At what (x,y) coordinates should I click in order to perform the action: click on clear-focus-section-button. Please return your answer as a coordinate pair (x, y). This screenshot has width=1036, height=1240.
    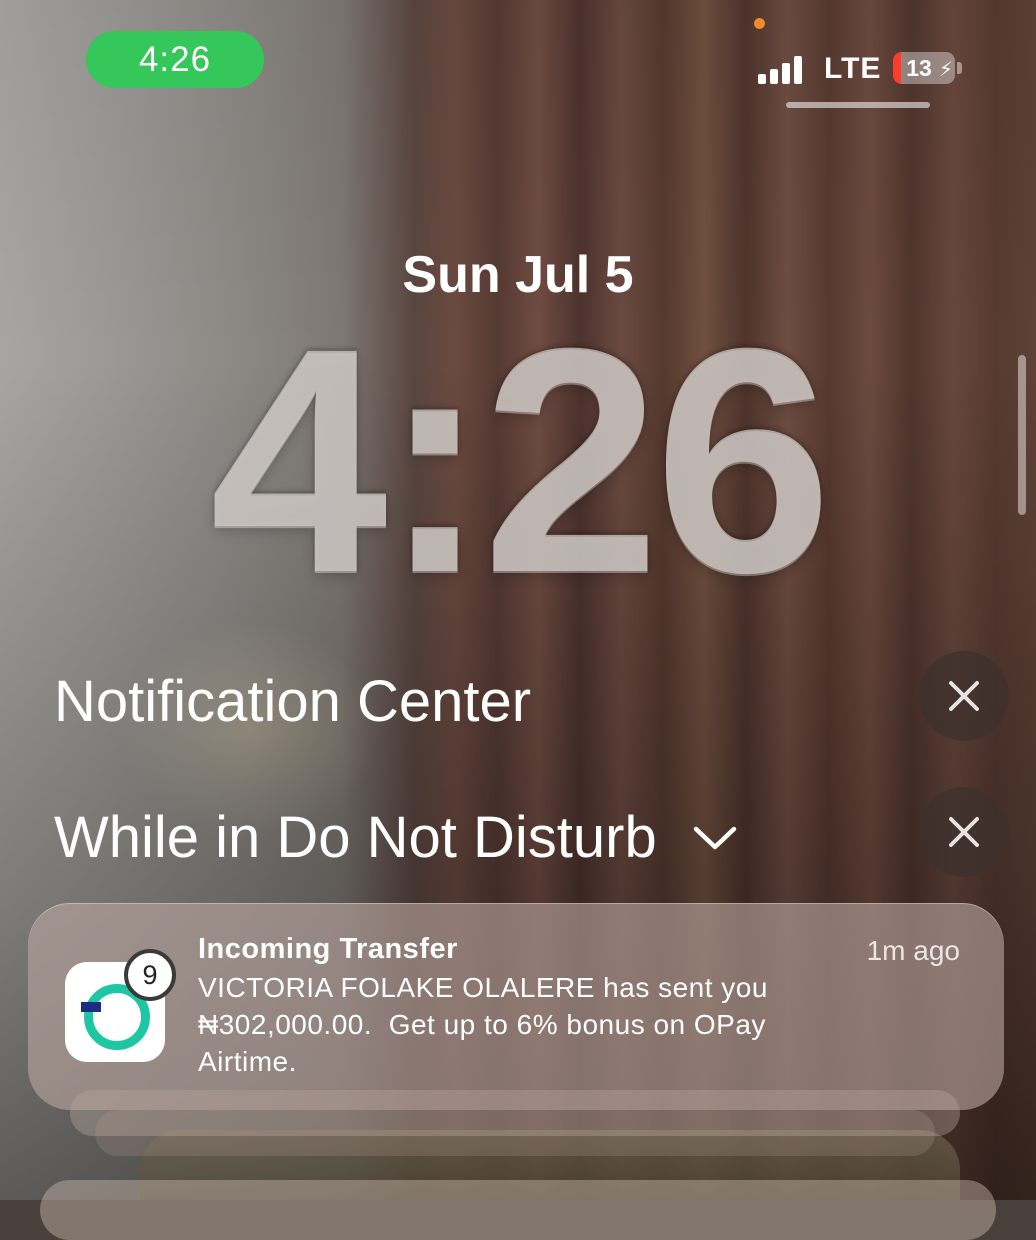
    Looking at the image, I should click on (964, 832).